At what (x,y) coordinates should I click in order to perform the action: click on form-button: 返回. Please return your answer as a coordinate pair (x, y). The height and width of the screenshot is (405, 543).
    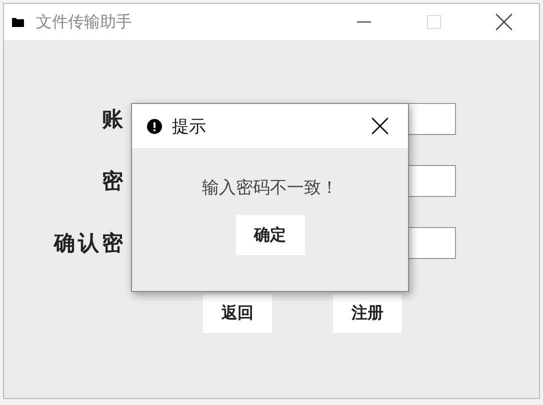
    Looking at the image, I should click on (237, 313).